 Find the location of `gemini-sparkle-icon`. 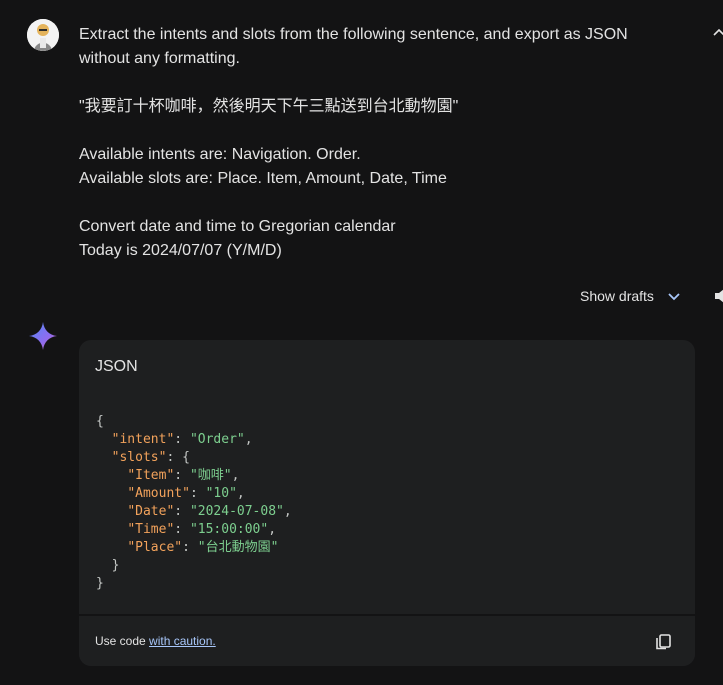

gemini-sparkle-icon is located at coordinates (43, 336).